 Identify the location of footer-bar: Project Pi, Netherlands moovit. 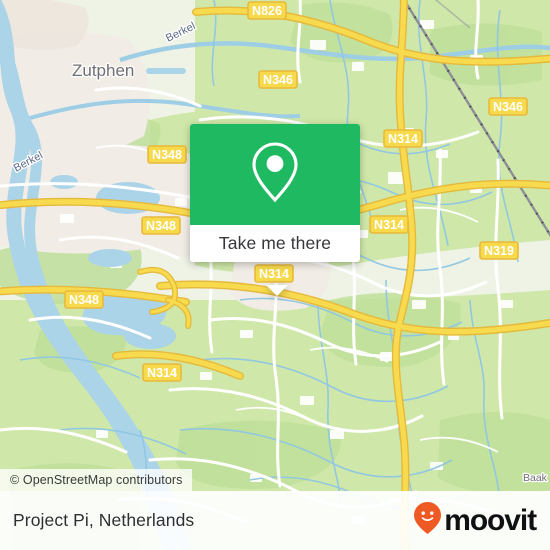
(275, 520).